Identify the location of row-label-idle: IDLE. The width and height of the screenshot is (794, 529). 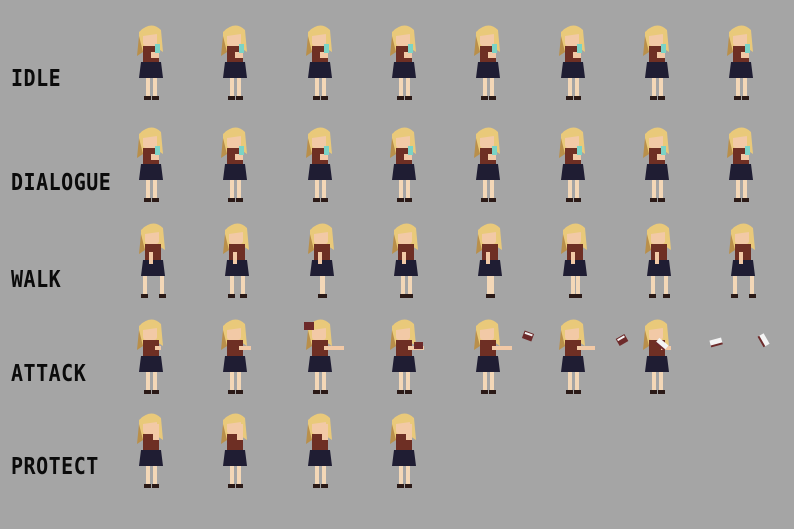
(36, 78).